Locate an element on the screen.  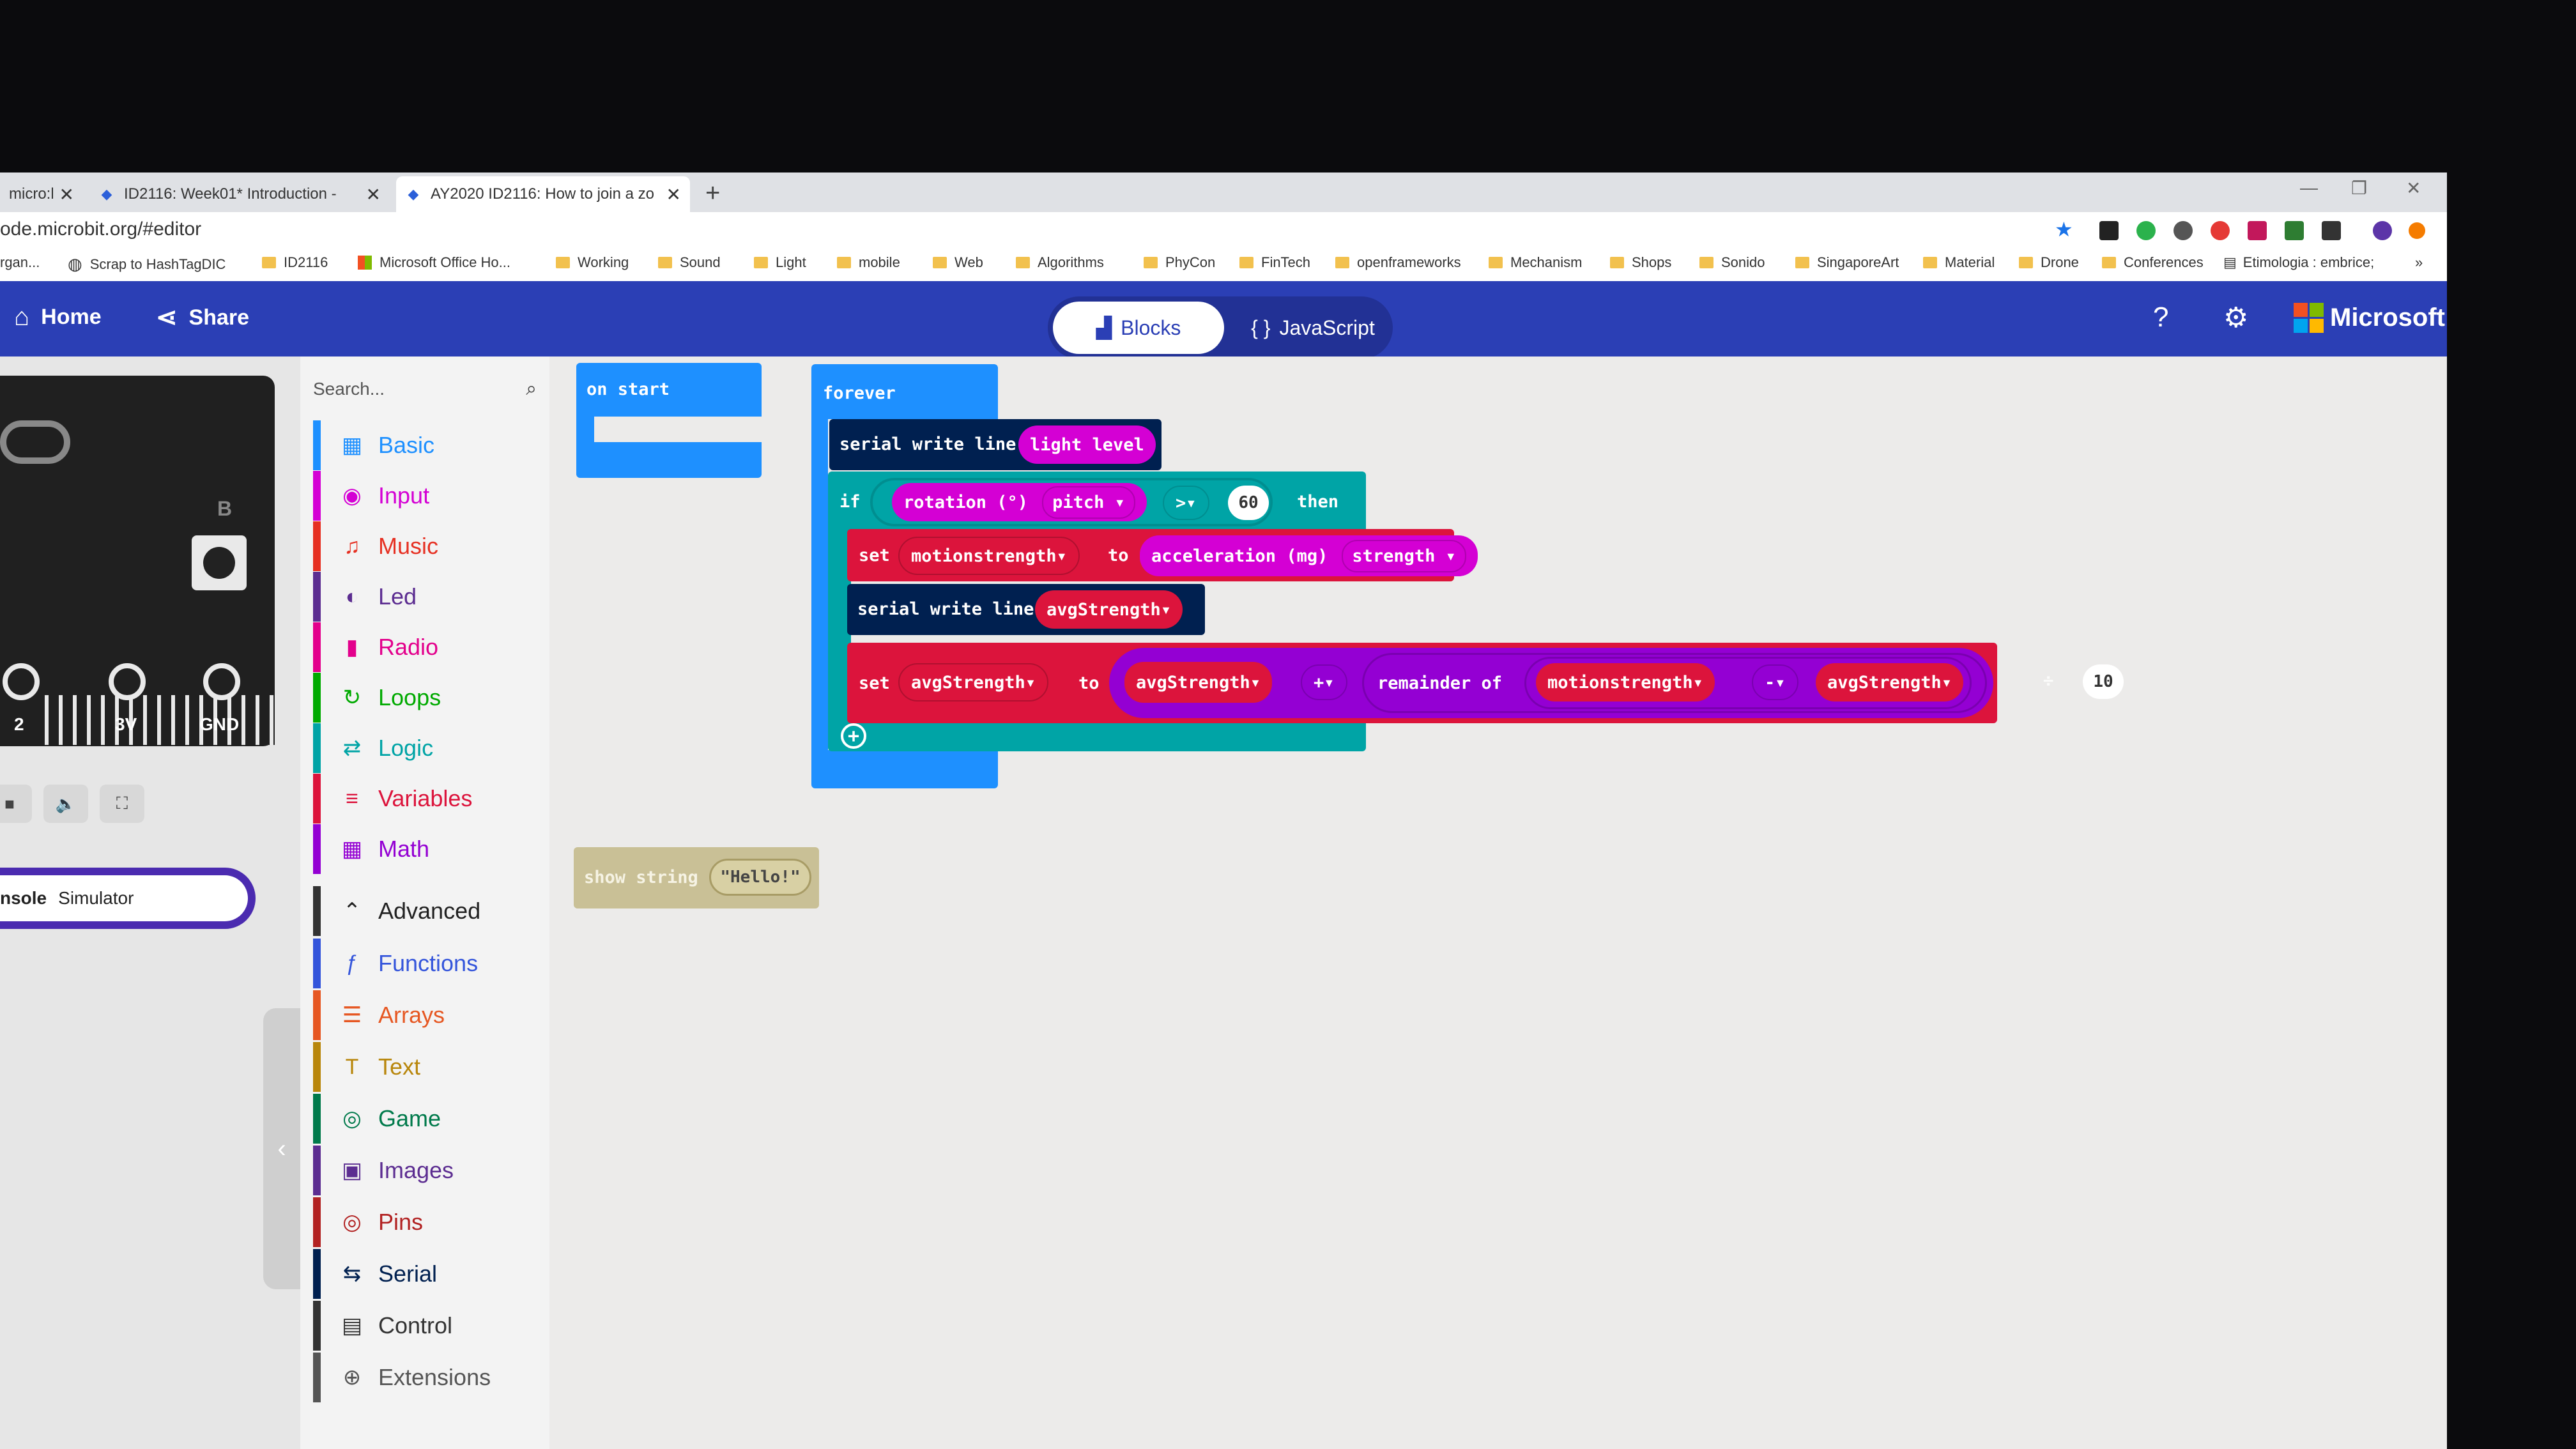
advanced-toggle: ⌃ Advanced is located at coordinates (428, 911).